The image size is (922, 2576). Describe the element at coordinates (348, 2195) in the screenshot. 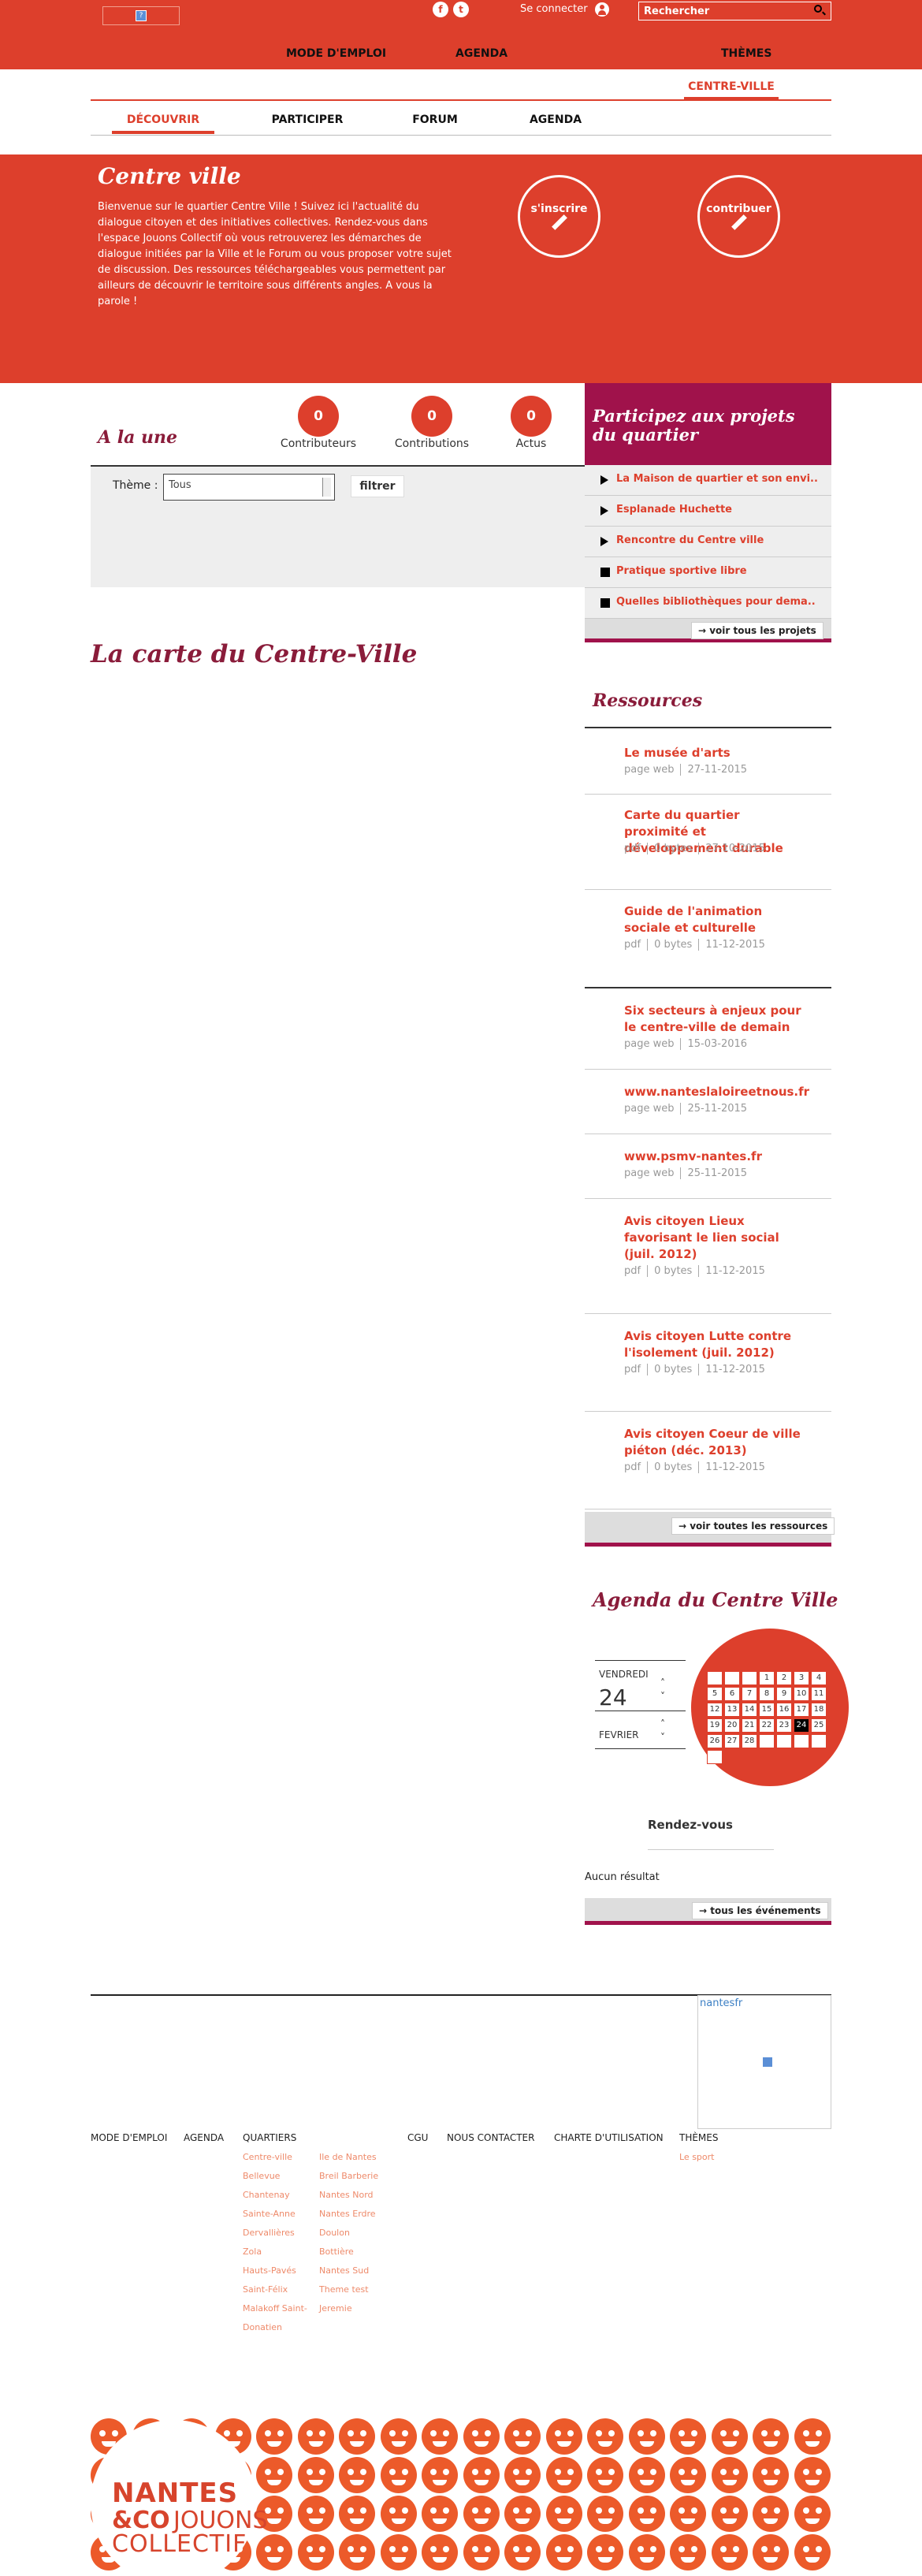

I see `footer-quartier-link: Nantes Nord` at that location.